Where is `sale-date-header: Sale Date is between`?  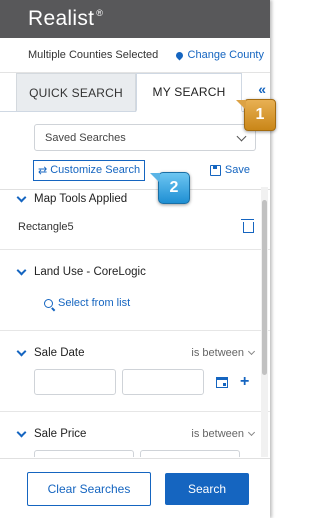
sale-date-header: Sale Date is between is located at coordinates (136, 353).